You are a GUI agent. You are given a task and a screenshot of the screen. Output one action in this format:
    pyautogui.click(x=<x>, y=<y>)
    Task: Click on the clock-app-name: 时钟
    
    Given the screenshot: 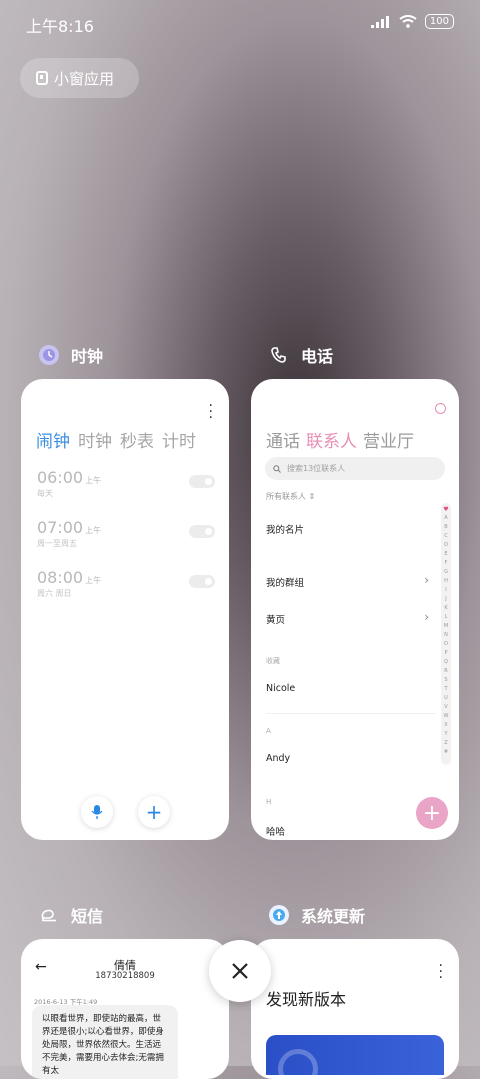 What is the action you would take?
    pyautogui.click(x=87, y=356)
    